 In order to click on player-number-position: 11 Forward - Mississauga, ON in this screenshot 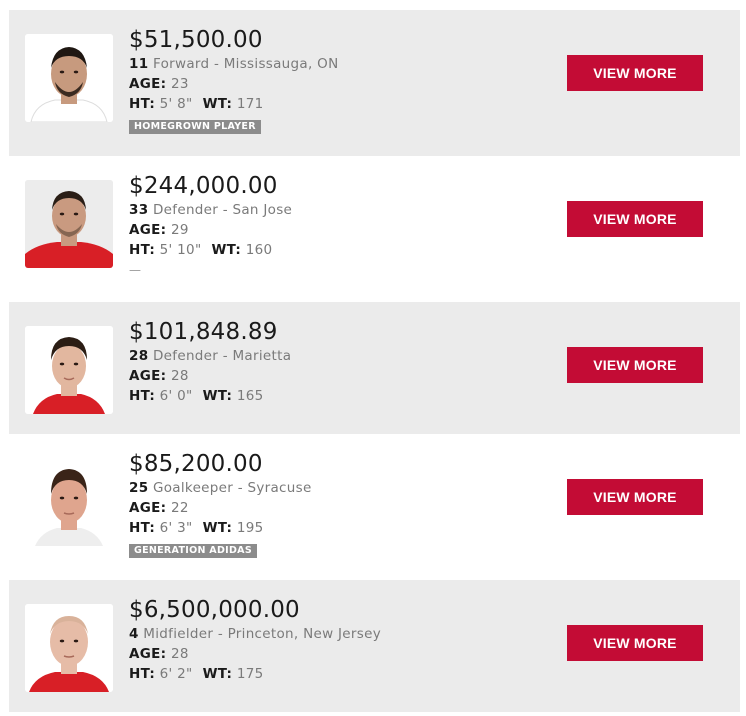, I will do `click(234, 64)`.